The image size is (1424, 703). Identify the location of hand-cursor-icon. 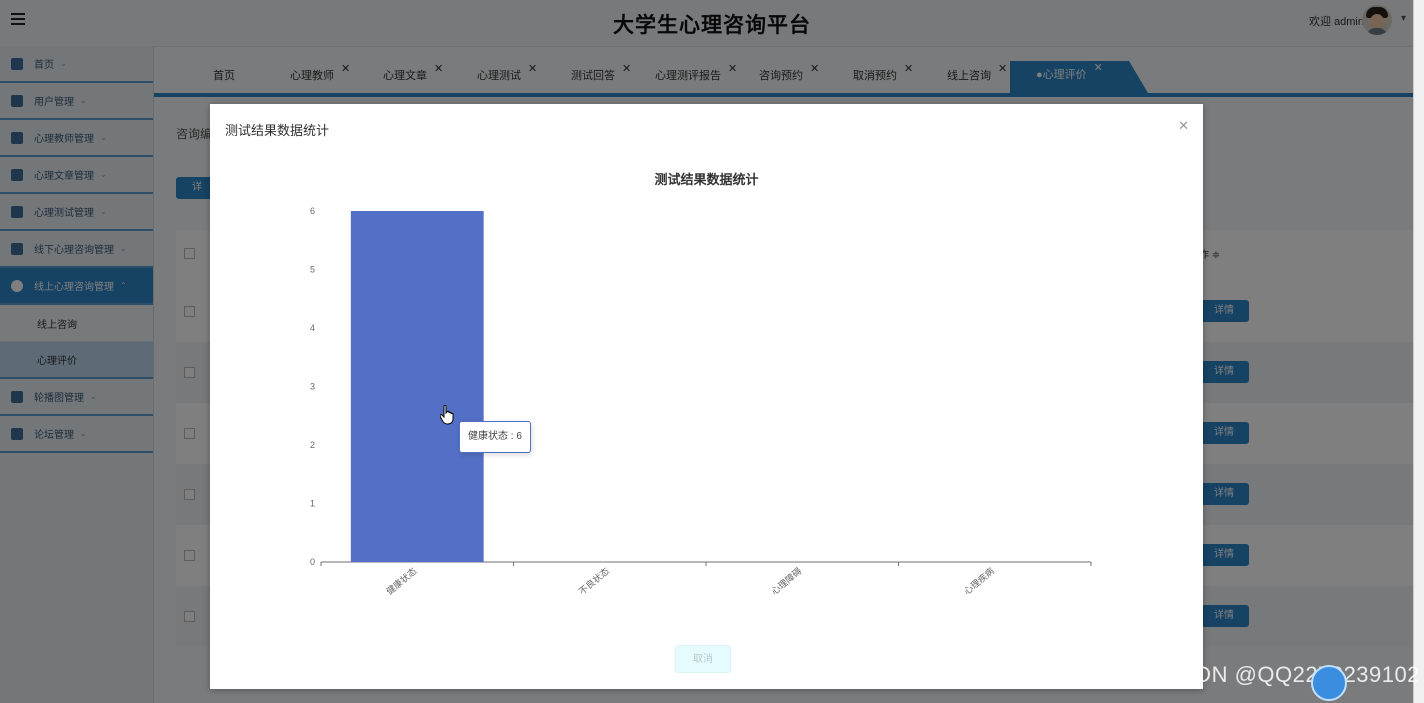
(447, 415).